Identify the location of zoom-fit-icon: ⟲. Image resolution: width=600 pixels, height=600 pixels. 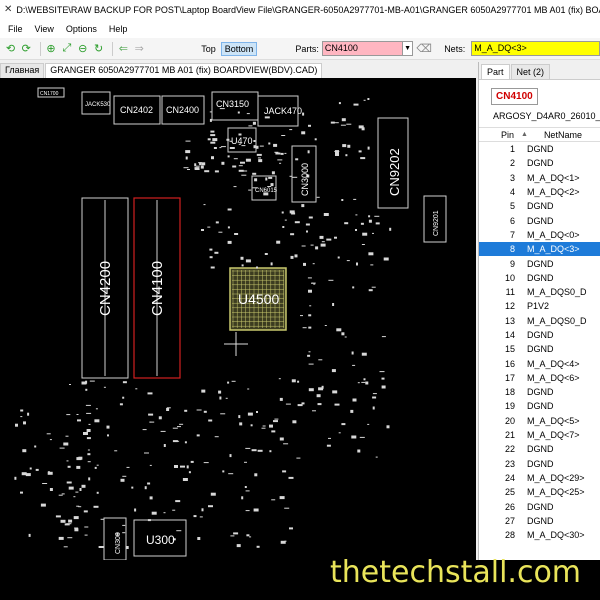
(10, 49).